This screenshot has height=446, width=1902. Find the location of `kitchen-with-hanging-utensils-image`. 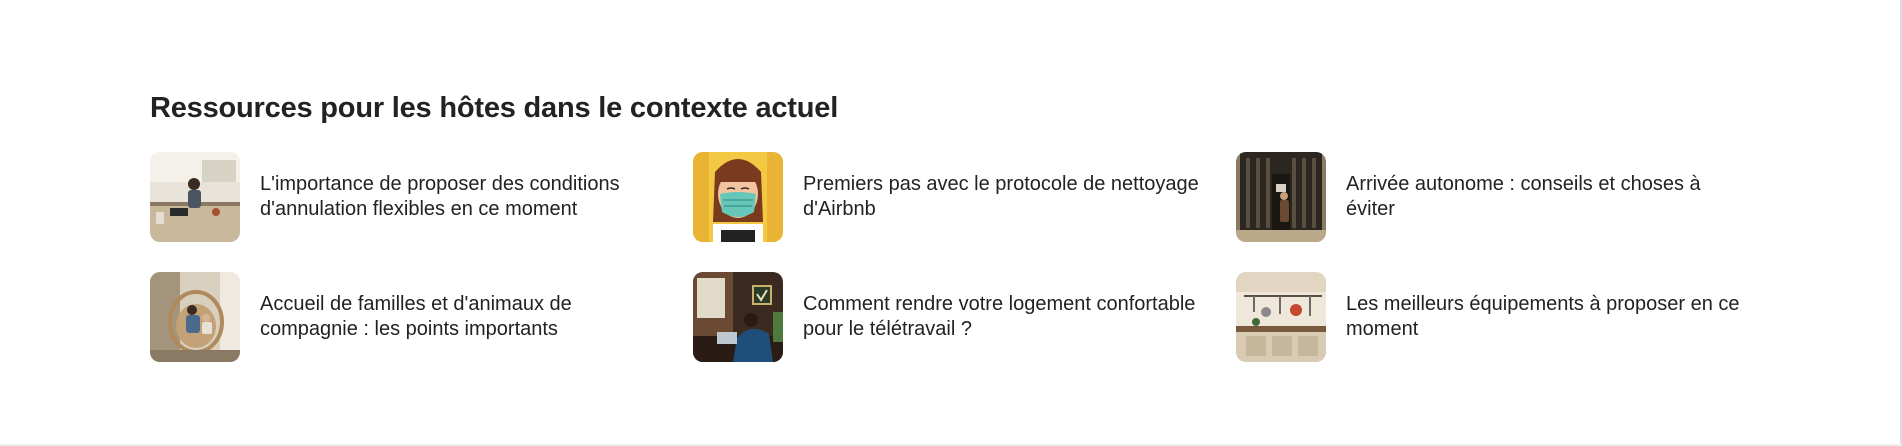

kitchen-with-hanging-utensils-image is located at coordinates (1281, 317).